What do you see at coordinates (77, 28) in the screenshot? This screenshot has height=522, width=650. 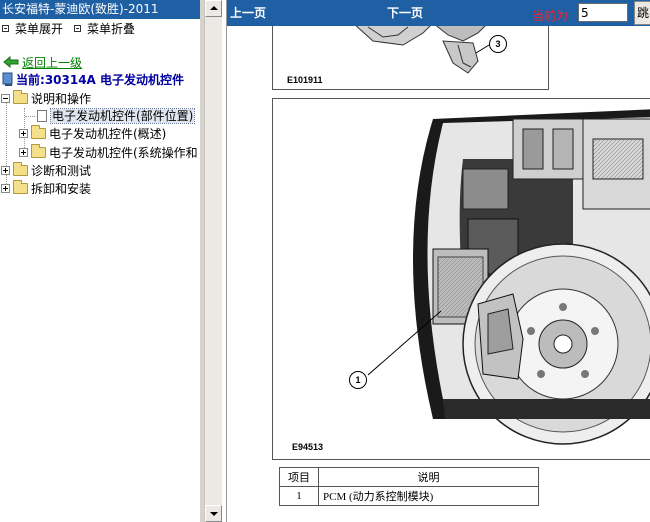 I see `collapse-square-icon` at bounding box center [77, 28].